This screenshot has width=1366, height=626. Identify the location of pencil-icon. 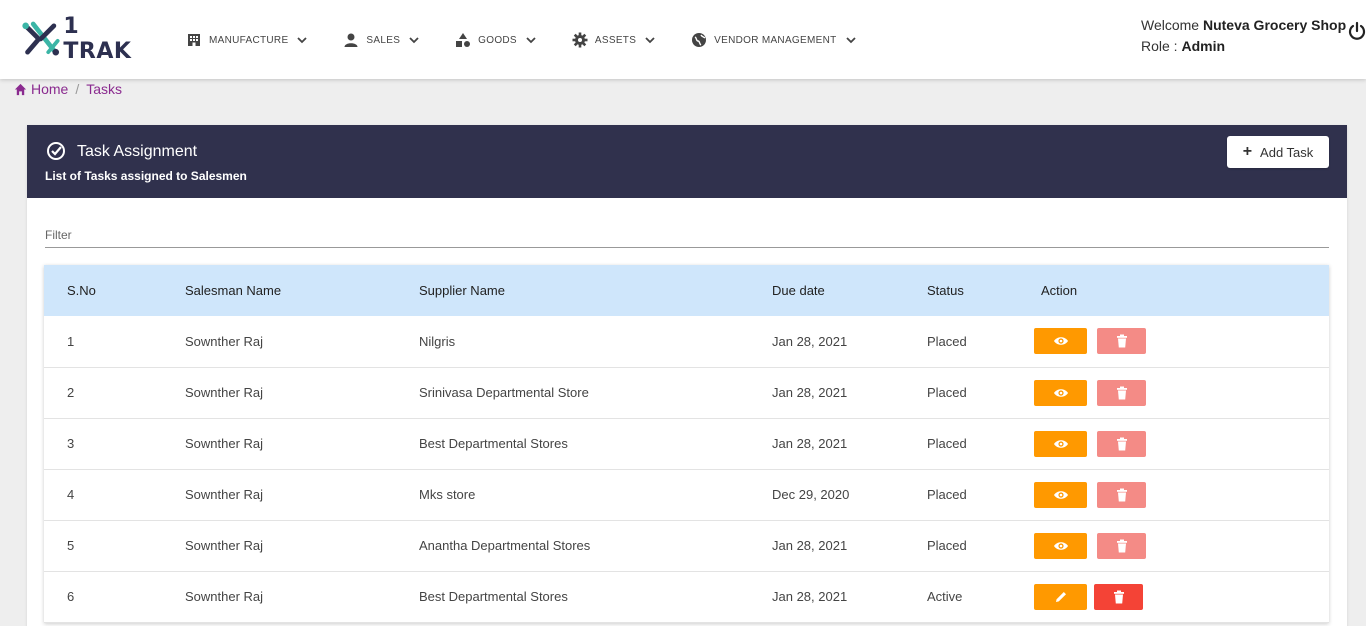
(1060, 596).